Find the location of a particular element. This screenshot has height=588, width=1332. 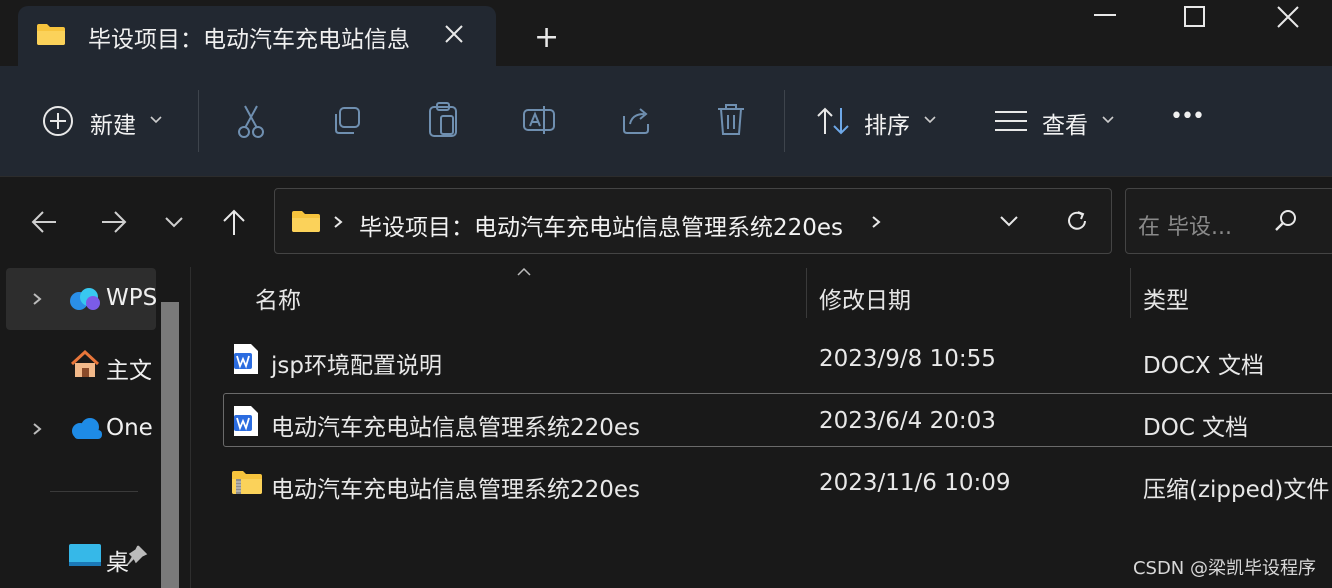

minimize-icon is located at coordinates (1105, 16).